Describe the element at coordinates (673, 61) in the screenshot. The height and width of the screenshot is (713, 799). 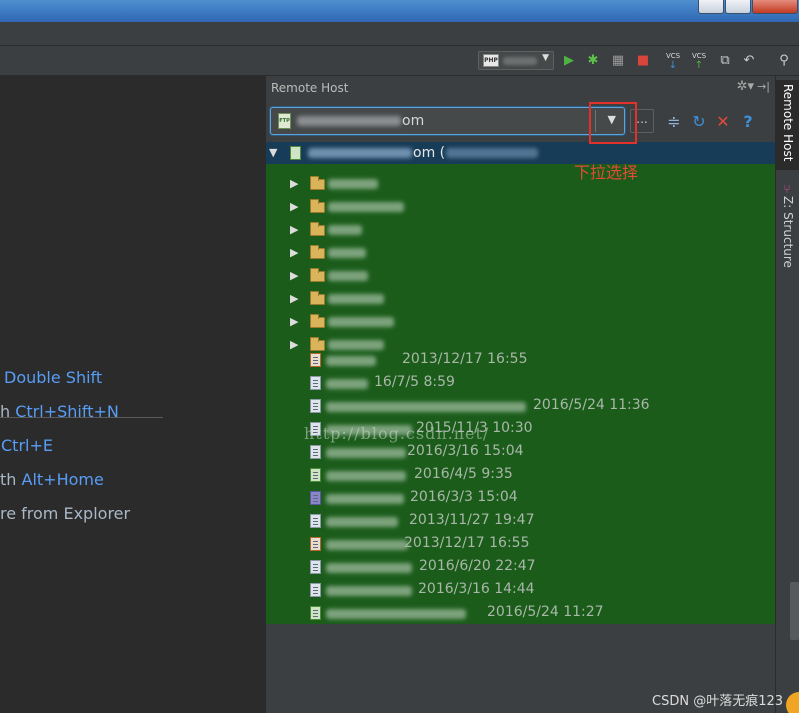
I see `vcs-update-icon: VCS ↓` at that location.